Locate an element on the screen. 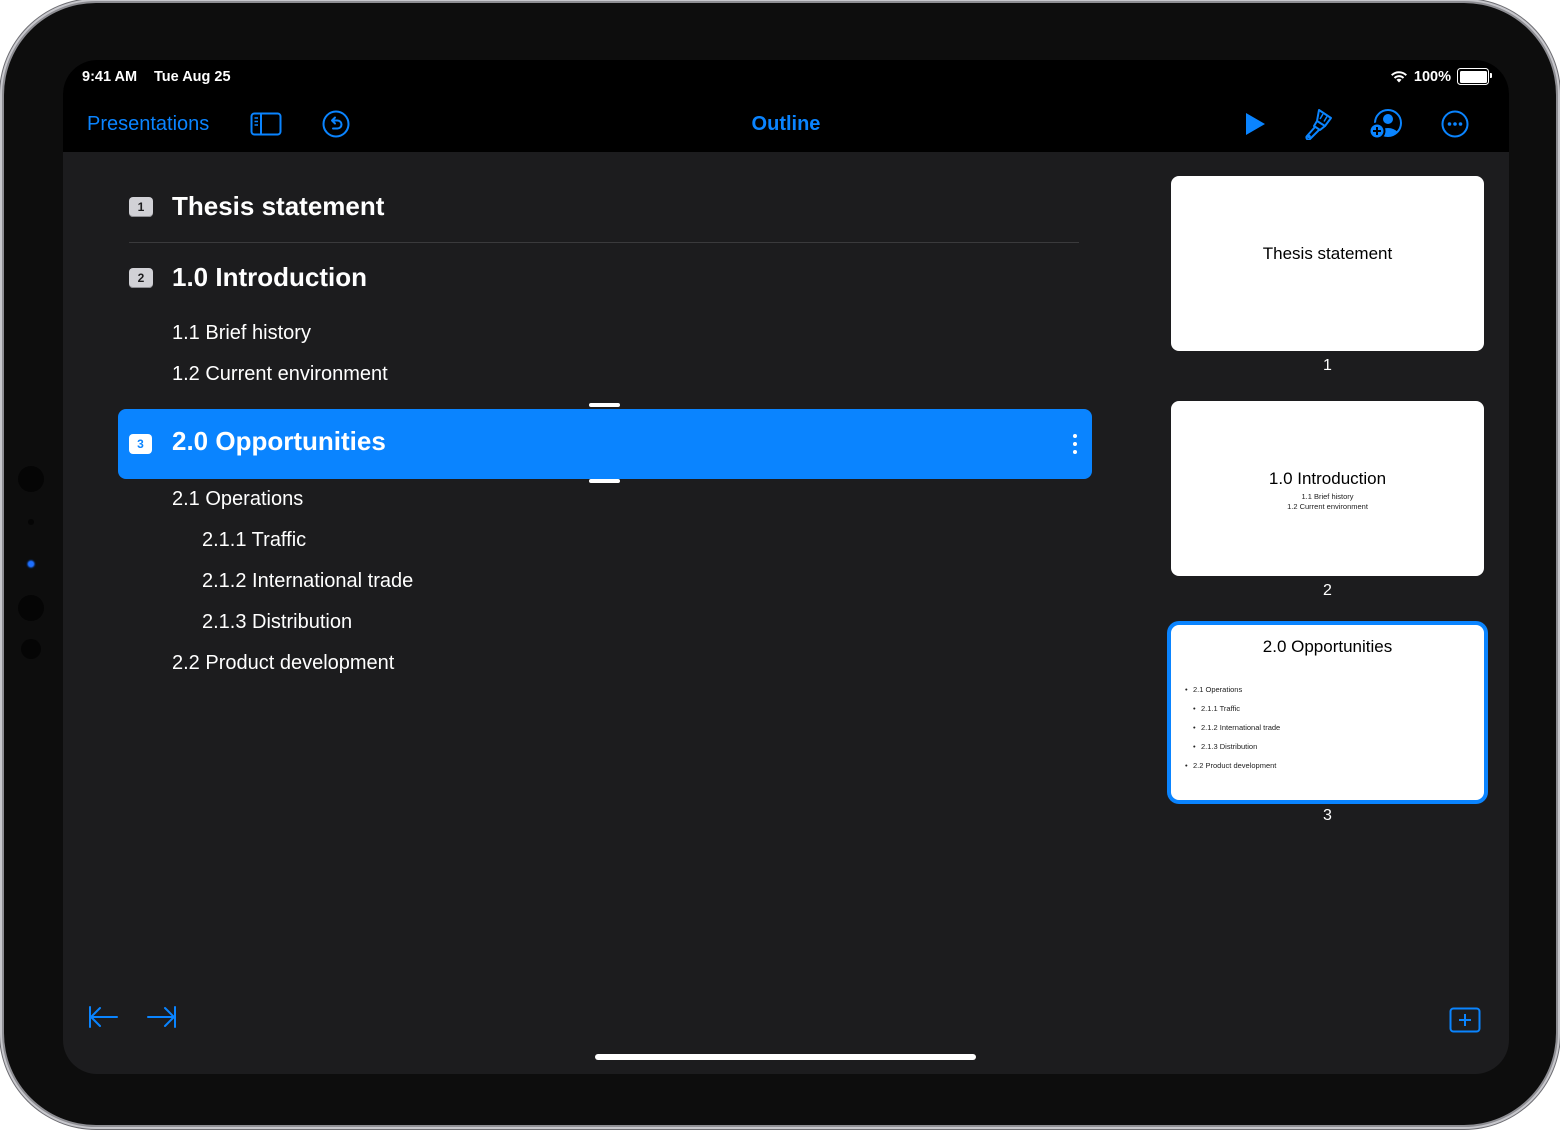  slide-number: 3 is located at coordinates (1327, 815).